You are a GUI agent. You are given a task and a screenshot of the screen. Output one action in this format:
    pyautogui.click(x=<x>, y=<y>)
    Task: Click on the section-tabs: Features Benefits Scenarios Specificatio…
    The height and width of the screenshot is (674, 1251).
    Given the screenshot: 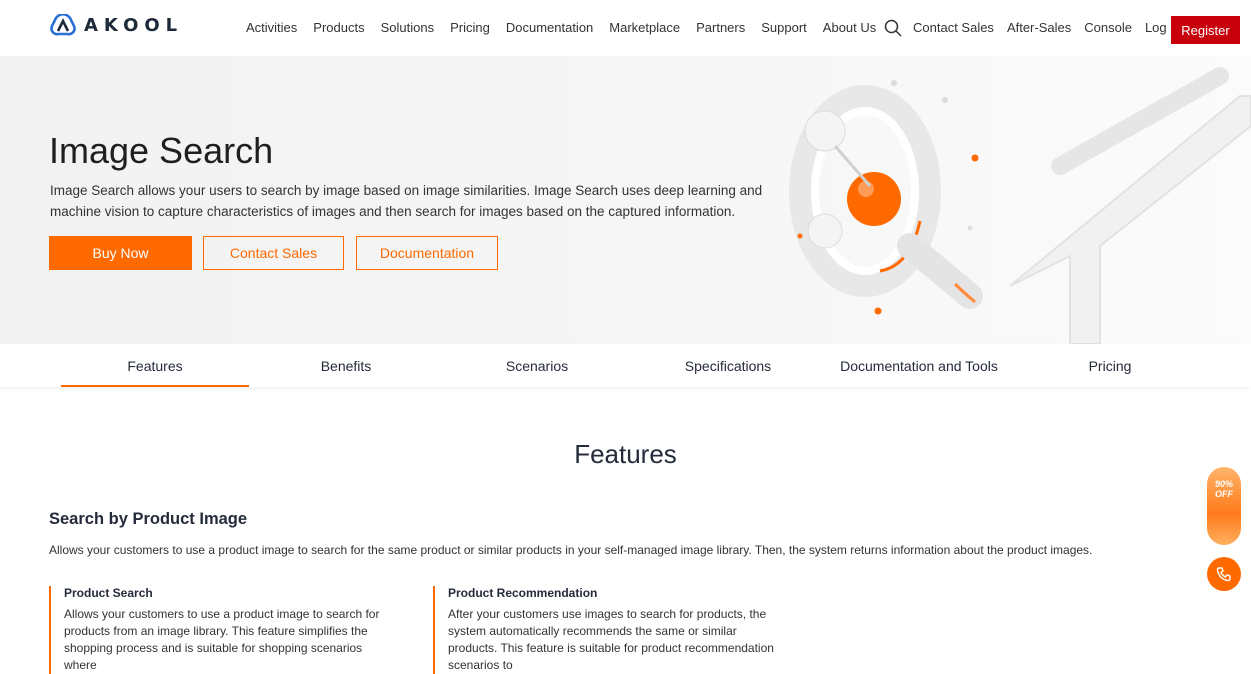 What is the action you would take?
    pyautogui.click(x=625, y=365)
    